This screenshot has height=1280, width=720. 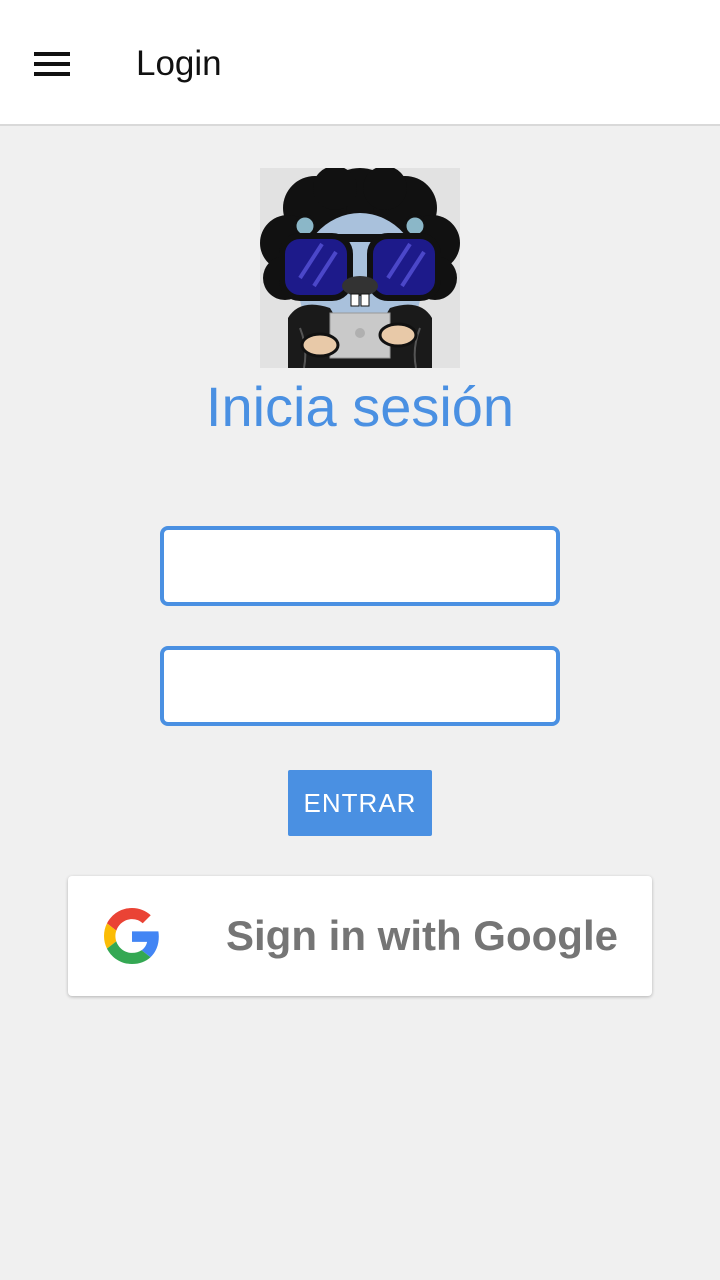 I want to click on google-g-icon, so click(x=131, y=936).